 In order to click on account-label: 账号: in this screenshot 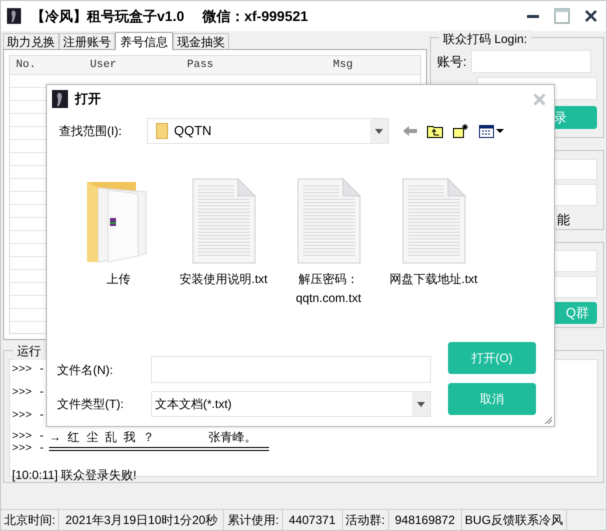, I will do `click(452, 61)`.